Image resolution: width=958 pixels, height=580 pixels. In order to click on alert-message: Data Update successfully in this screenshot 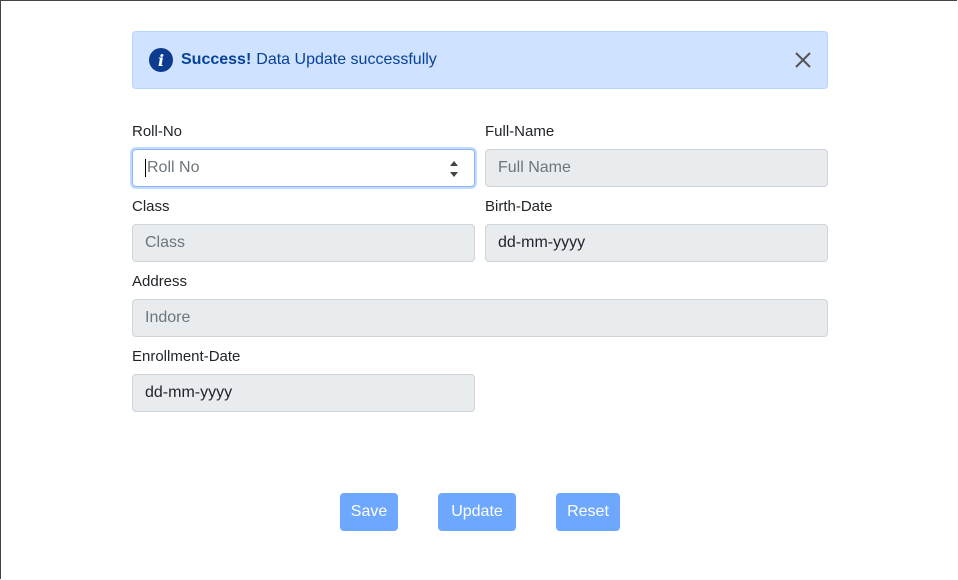, I will do `click(346, 59)`.